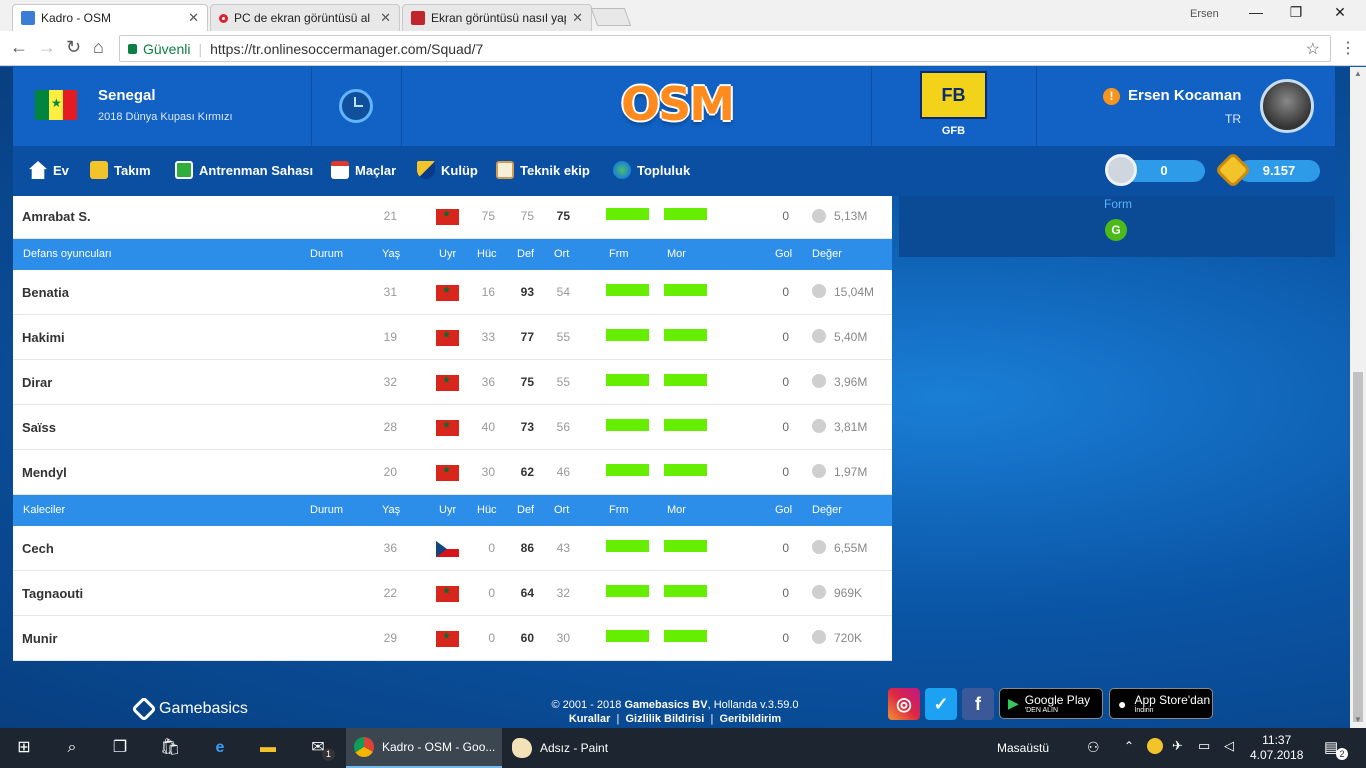 The height and width of the screenshot is (768, 1366). I want to click on scroll-up-icon: ▲, so click(1358, 73).